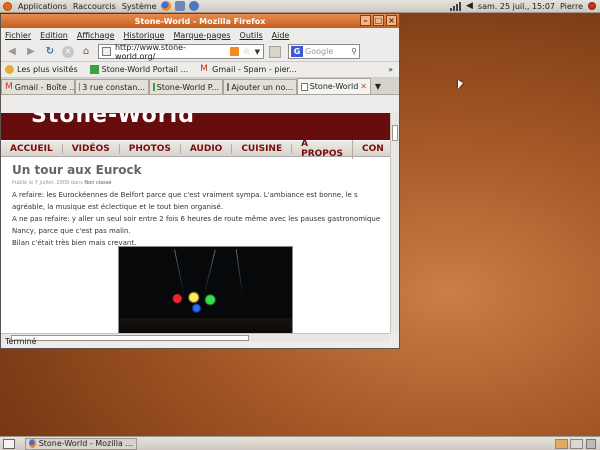  I want to click on site-logo: Stone-World, so click(113, 120).